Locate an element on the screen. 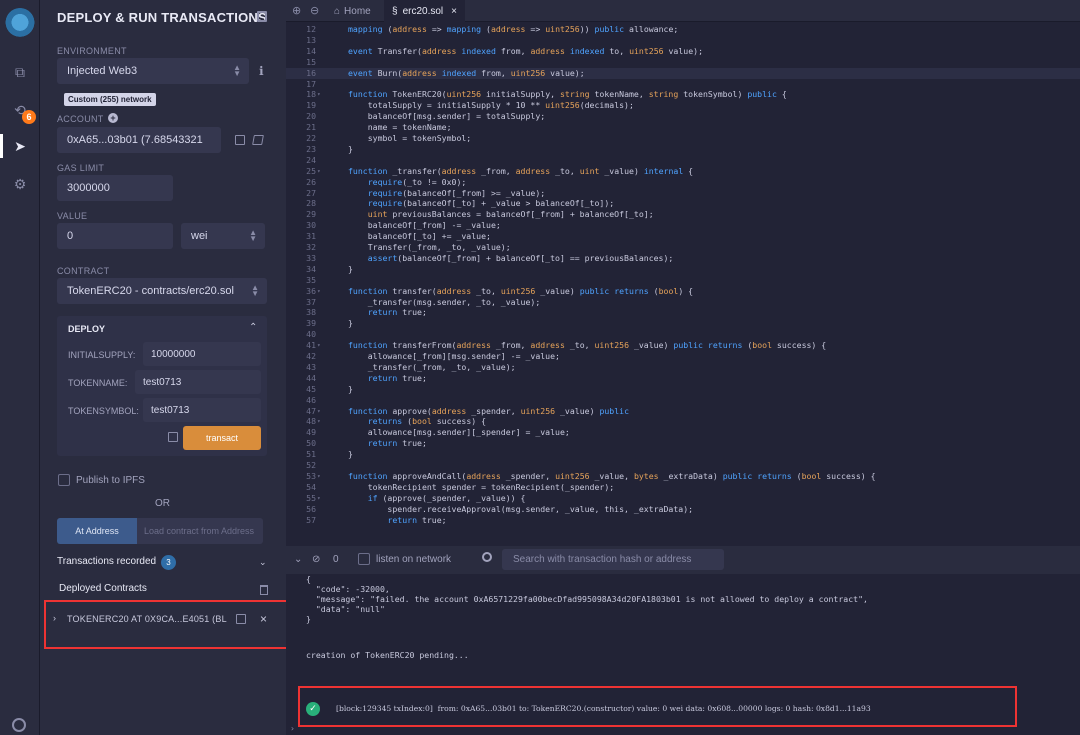 The image size is (1080, 735). token-symbol-input: test0713 is located at coordinates (202, 410).